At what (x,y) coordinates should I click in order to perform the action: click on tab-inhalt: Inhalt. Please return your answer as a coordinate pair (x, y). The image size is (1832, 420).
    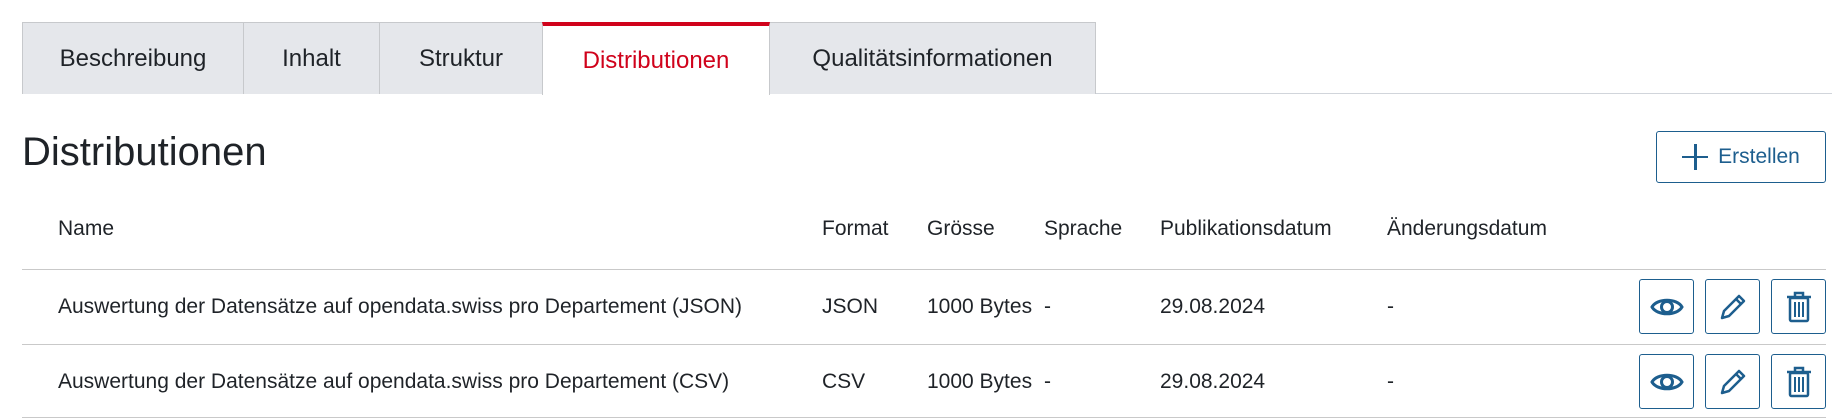
    Looking at the image, I should click on (311, 58).